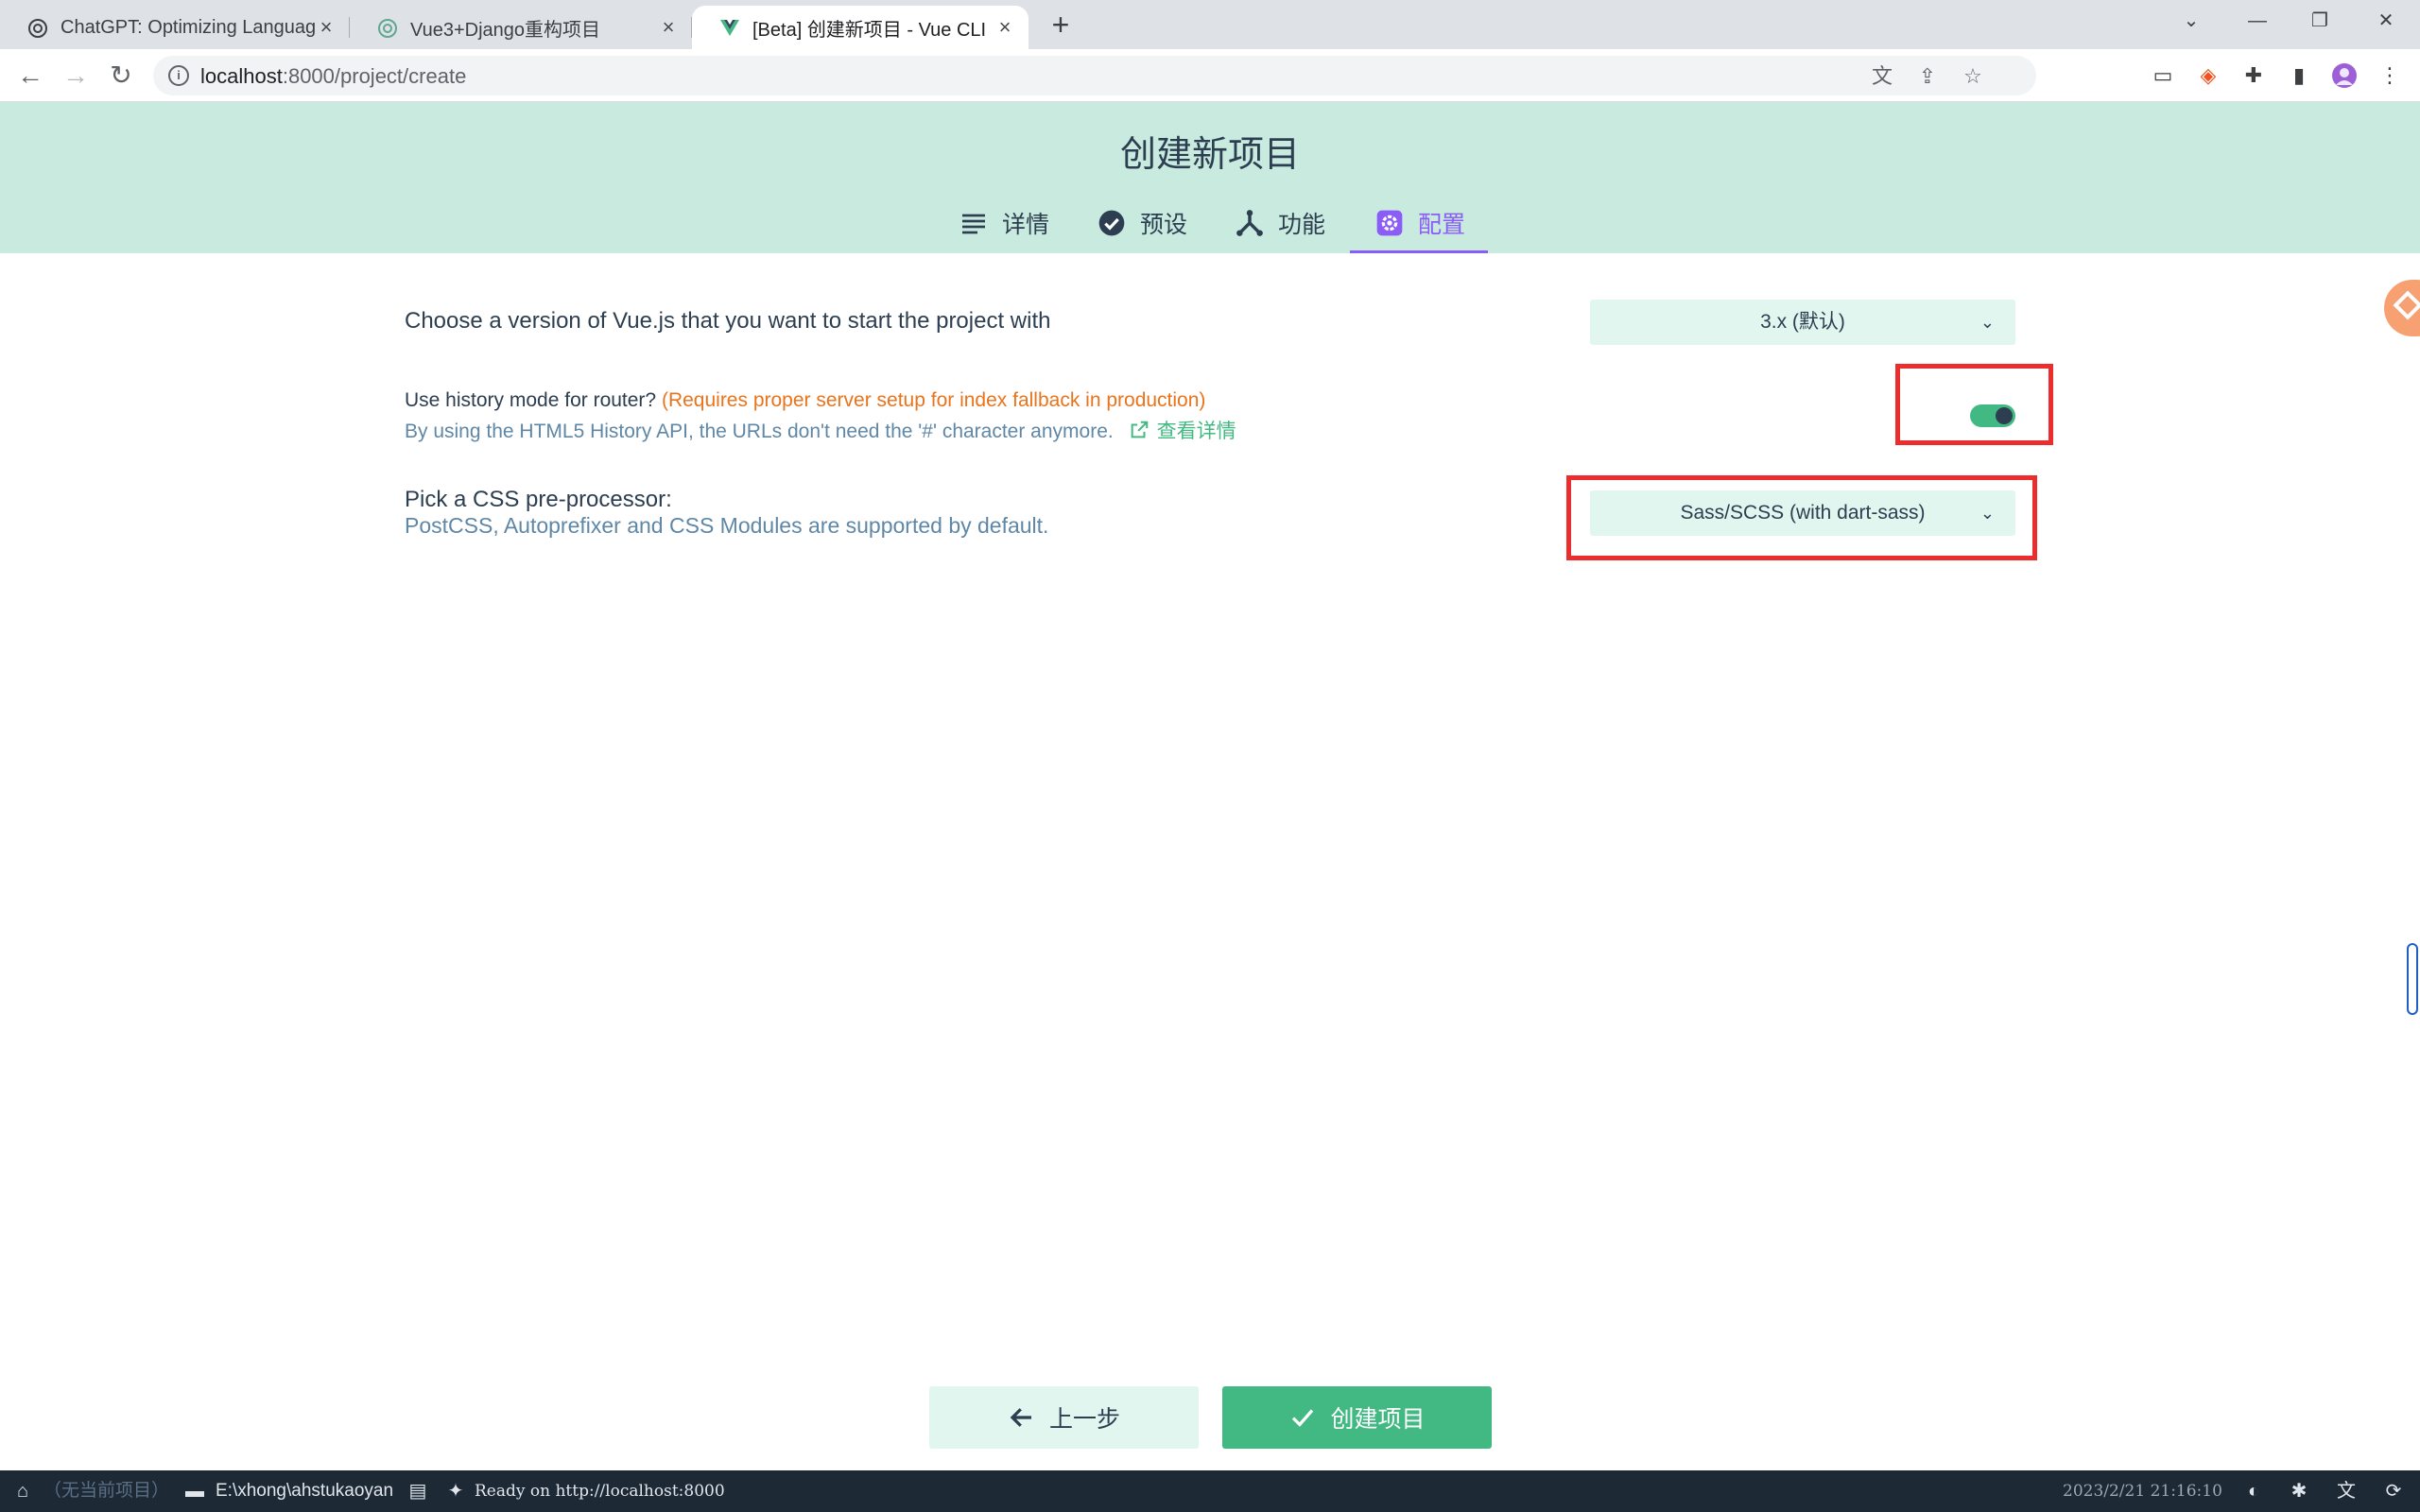 Image resolution: width=2420 pixels, height=1512 pixels. Describe the element at coordinates (2191, 21) in the screenshot. I see `tab-search-icon: ⌄` at that location.